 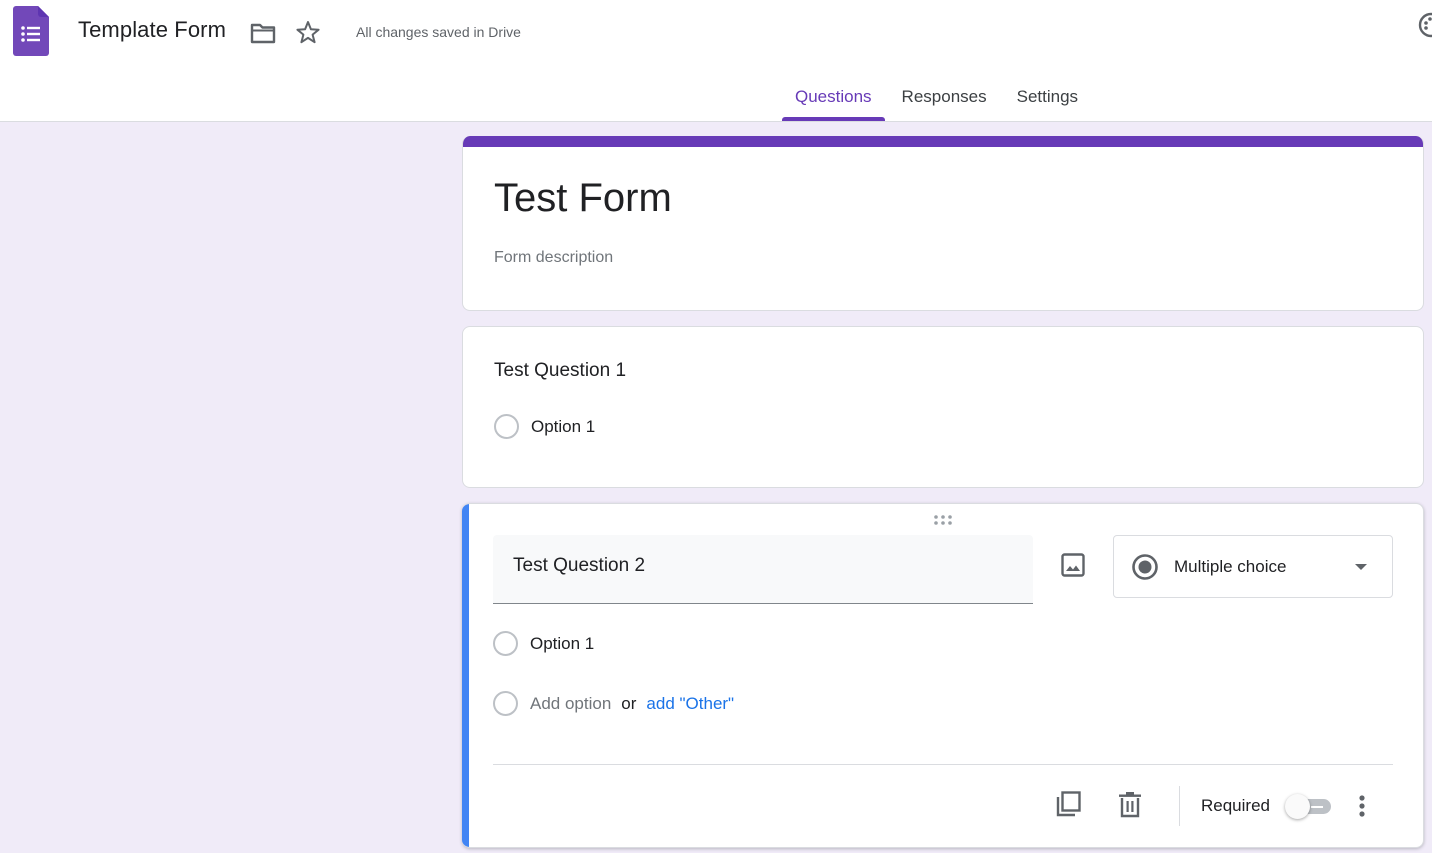 What do you see at coordinates (1179, 806) in the screenshot?
I see `footer-vertical-divider` at bounding box center [1179, 806].